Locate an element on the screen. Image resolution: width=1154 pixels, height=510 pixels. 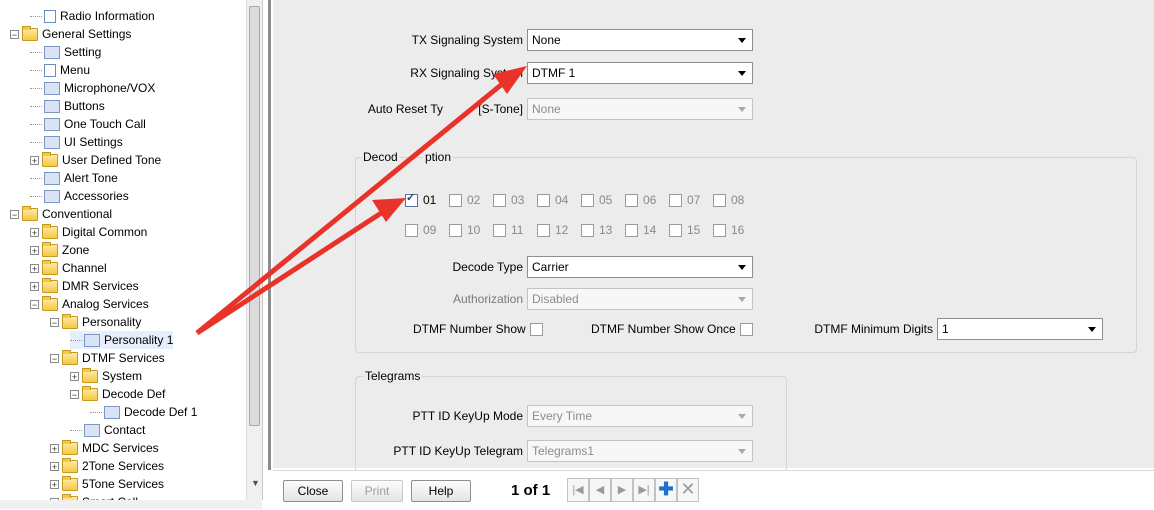
decode-option-checkbox: 04 is located at coordinates (552, 200).